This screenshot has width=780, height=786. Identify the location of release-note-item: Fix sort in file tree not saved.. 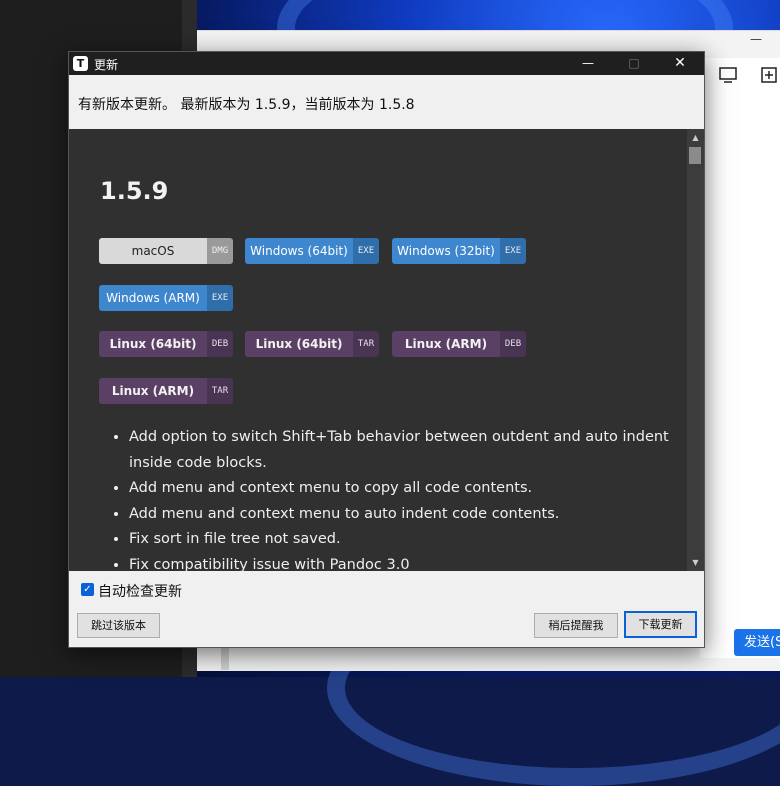
(409, 540).